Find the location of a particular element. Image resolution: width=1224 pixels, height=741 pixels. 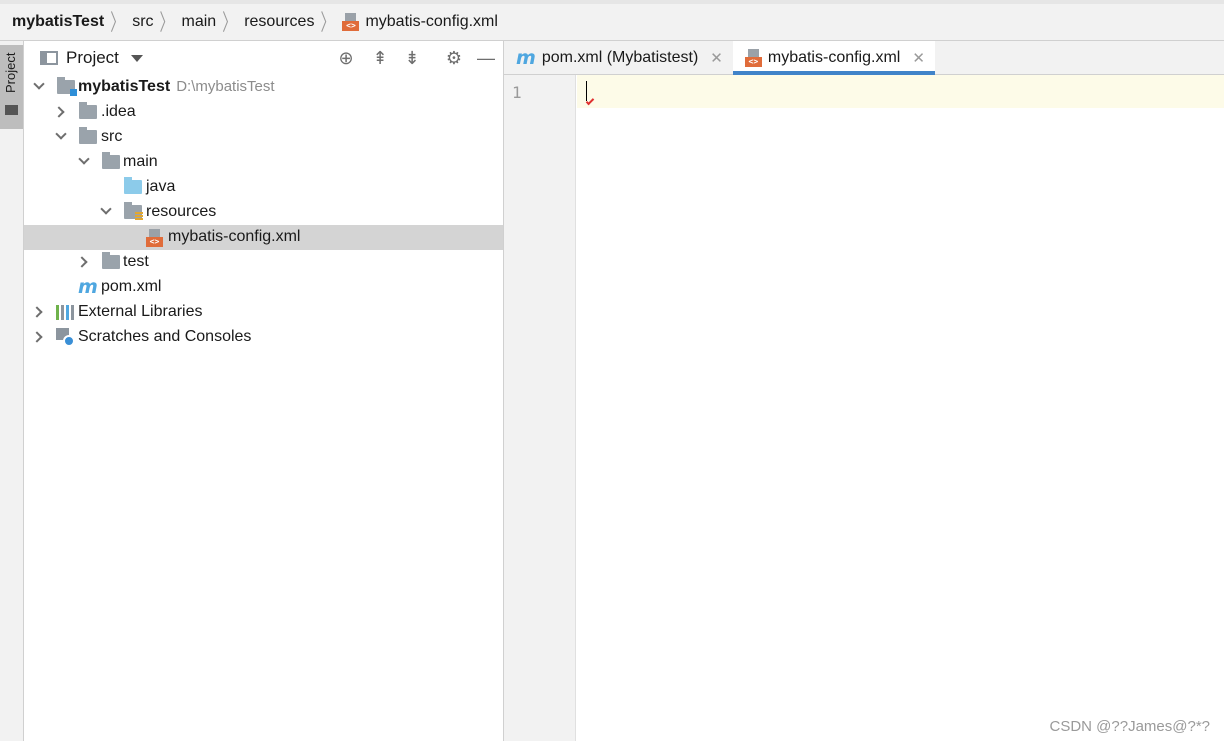

project-view-icon is located at coordinates (49, 58).